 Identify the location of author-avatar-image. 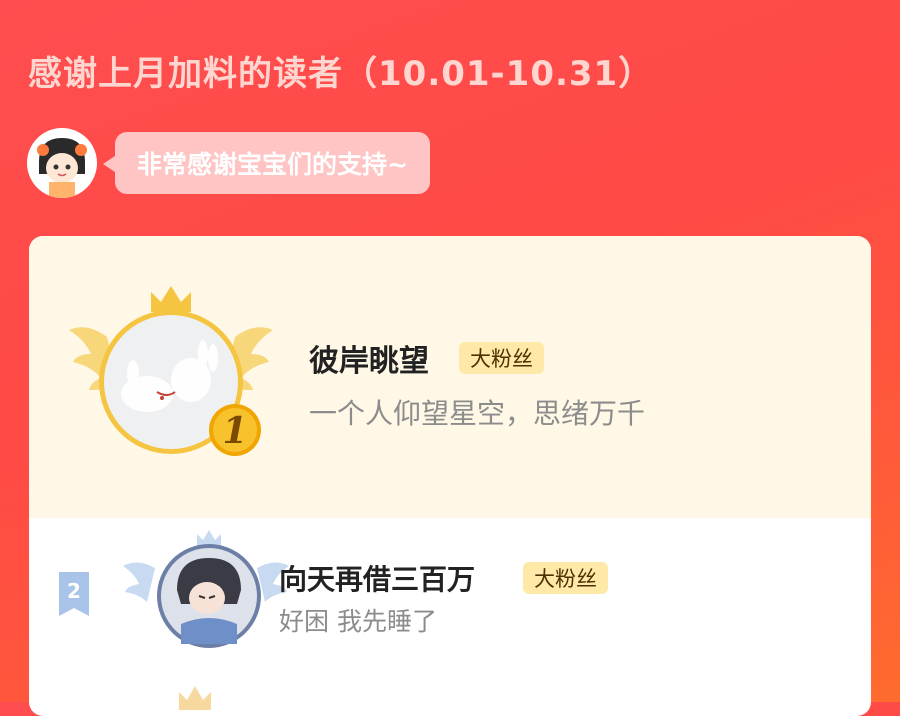
(62, 163).